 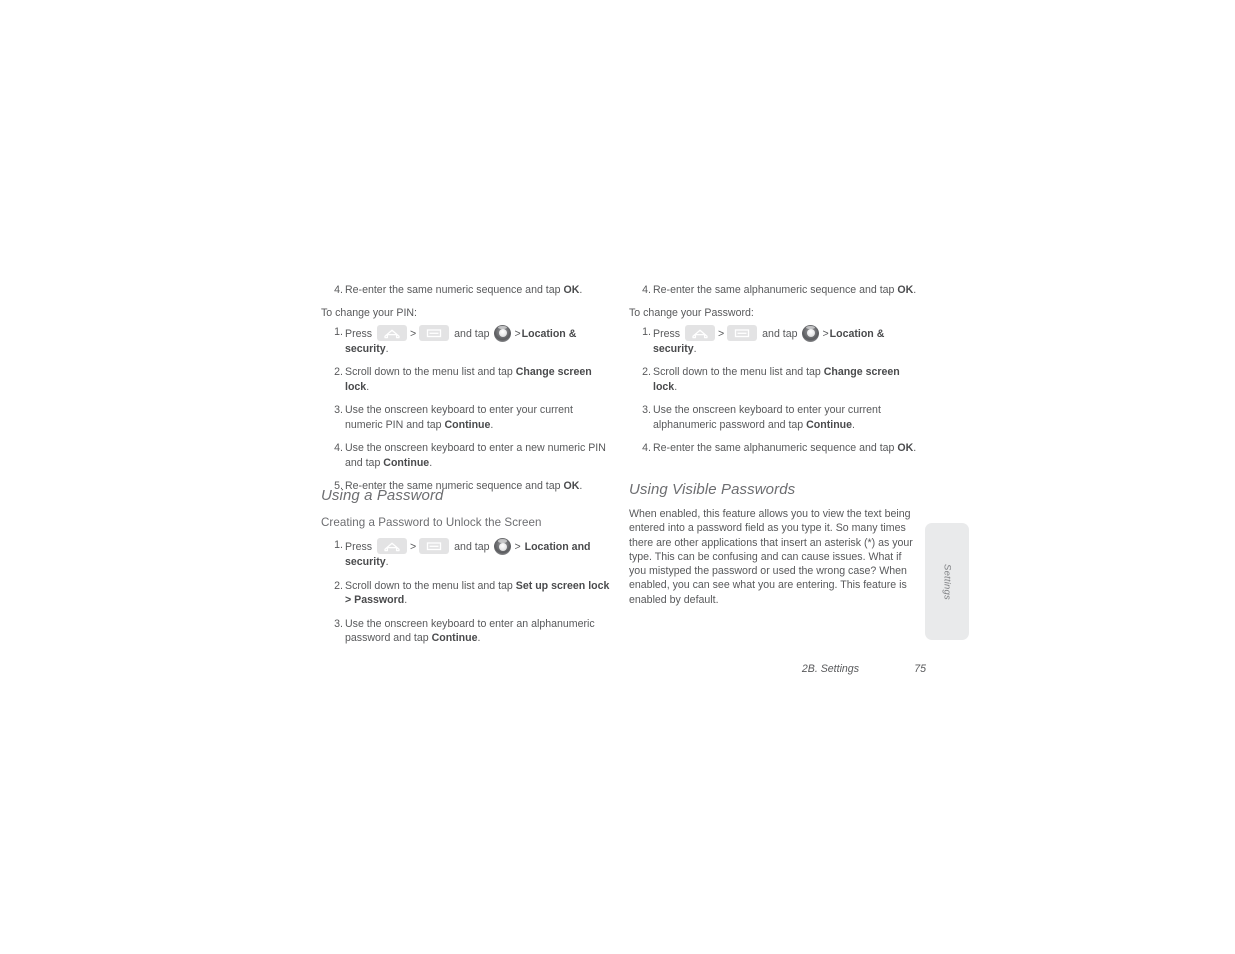 I want to click on sub-heading-creating-a-password: Creating a Password to Unlock the Screen, so click(x=431, y=522).